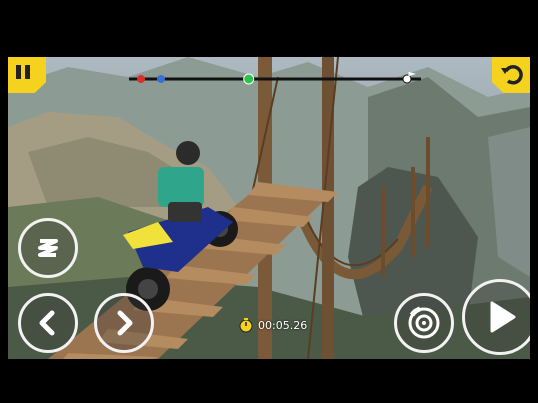 The height and width of the screenshot is (403, 538). What do you see at coordinates (407, 79) in the screenshot?
I see `finish-marker` at bounding box center [407, 79].